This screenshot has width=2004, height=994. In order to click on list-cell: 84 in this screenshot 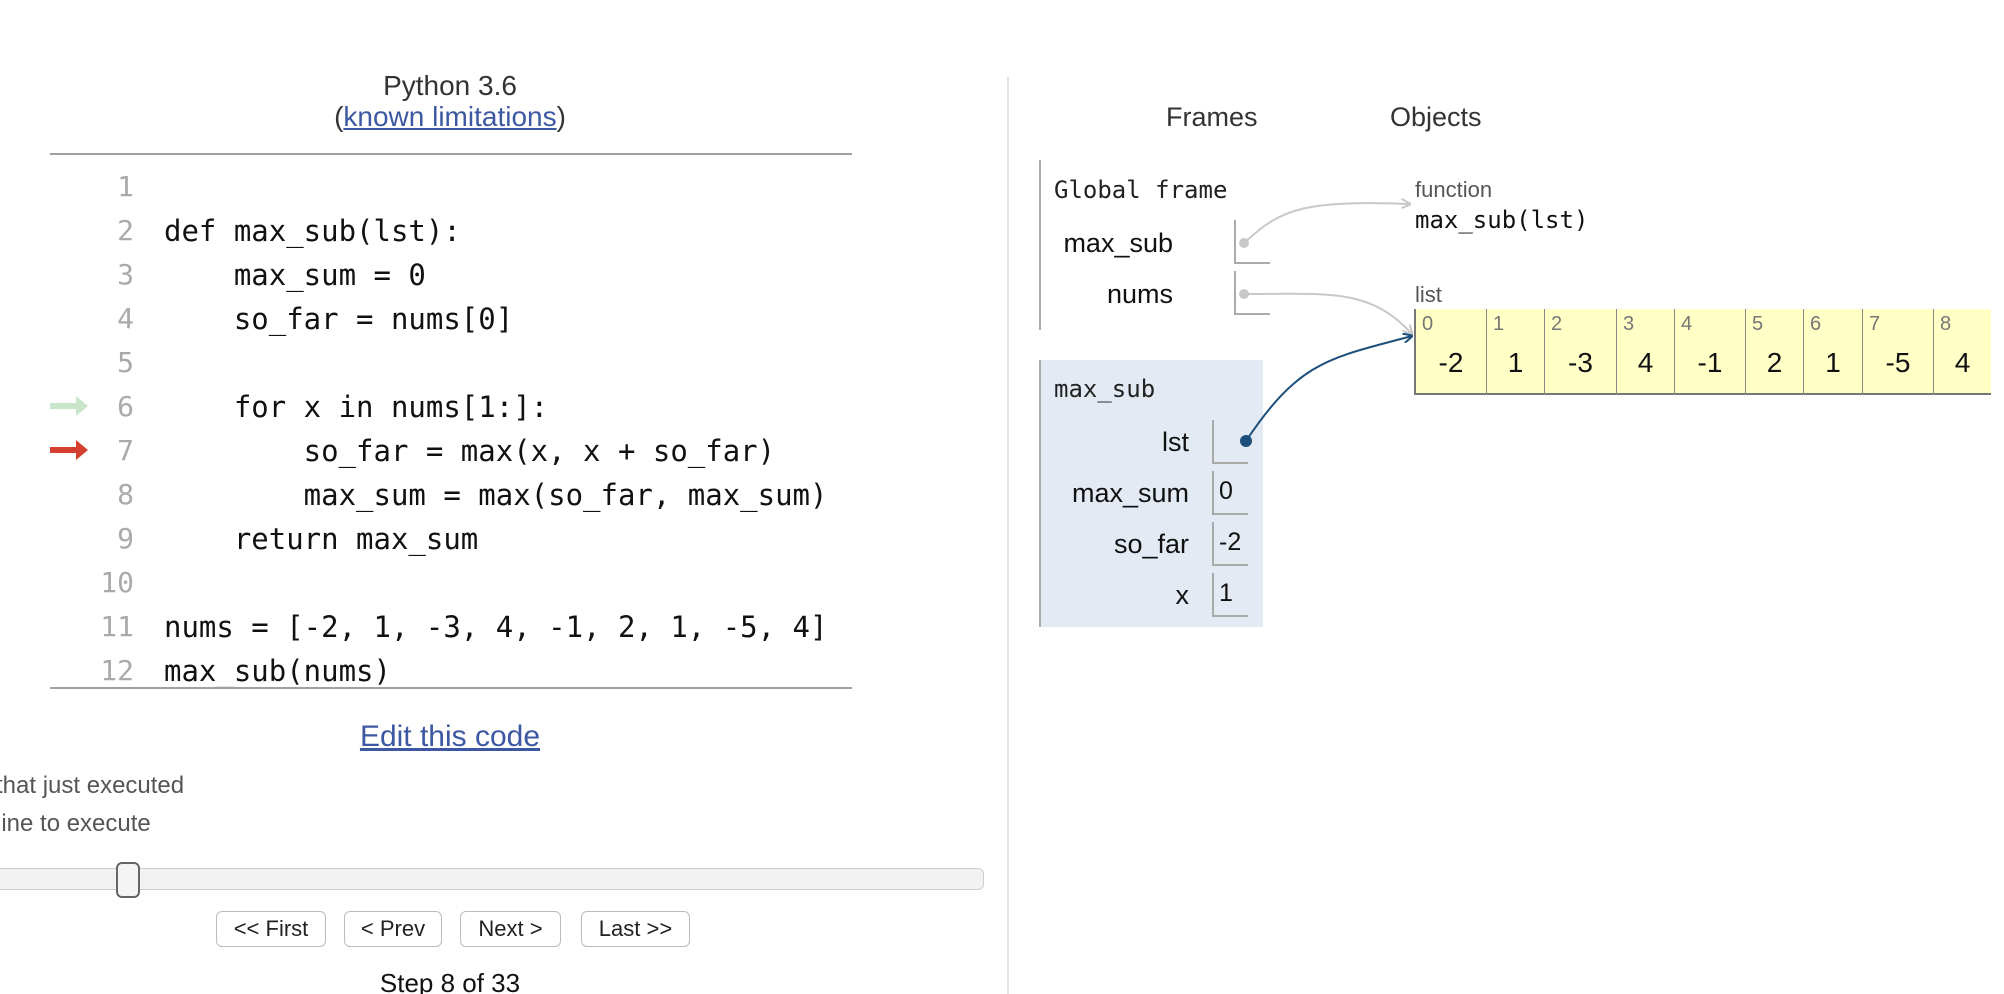, I will do `click(1962, 352)`.